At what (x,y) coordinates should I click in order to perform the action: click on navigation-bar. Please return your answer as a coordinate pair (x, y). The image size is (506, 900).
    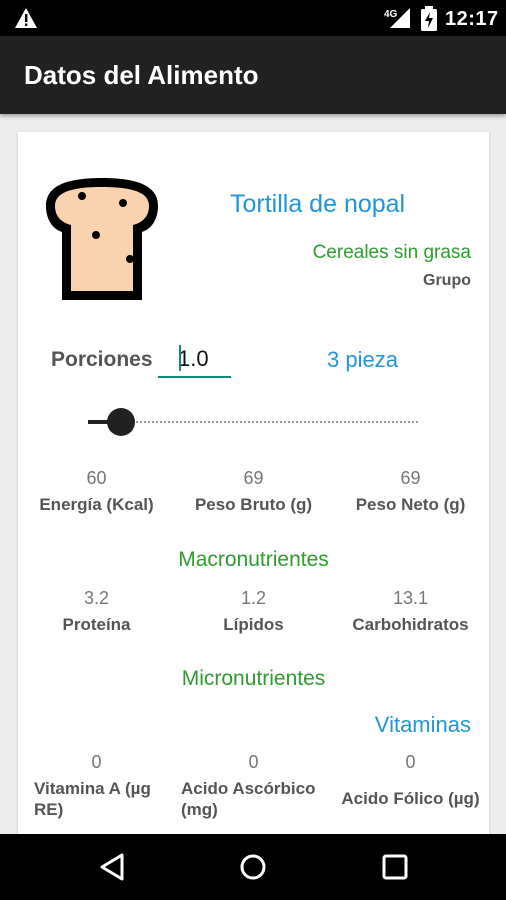
    Looking at the image, I should click on (253, 867).